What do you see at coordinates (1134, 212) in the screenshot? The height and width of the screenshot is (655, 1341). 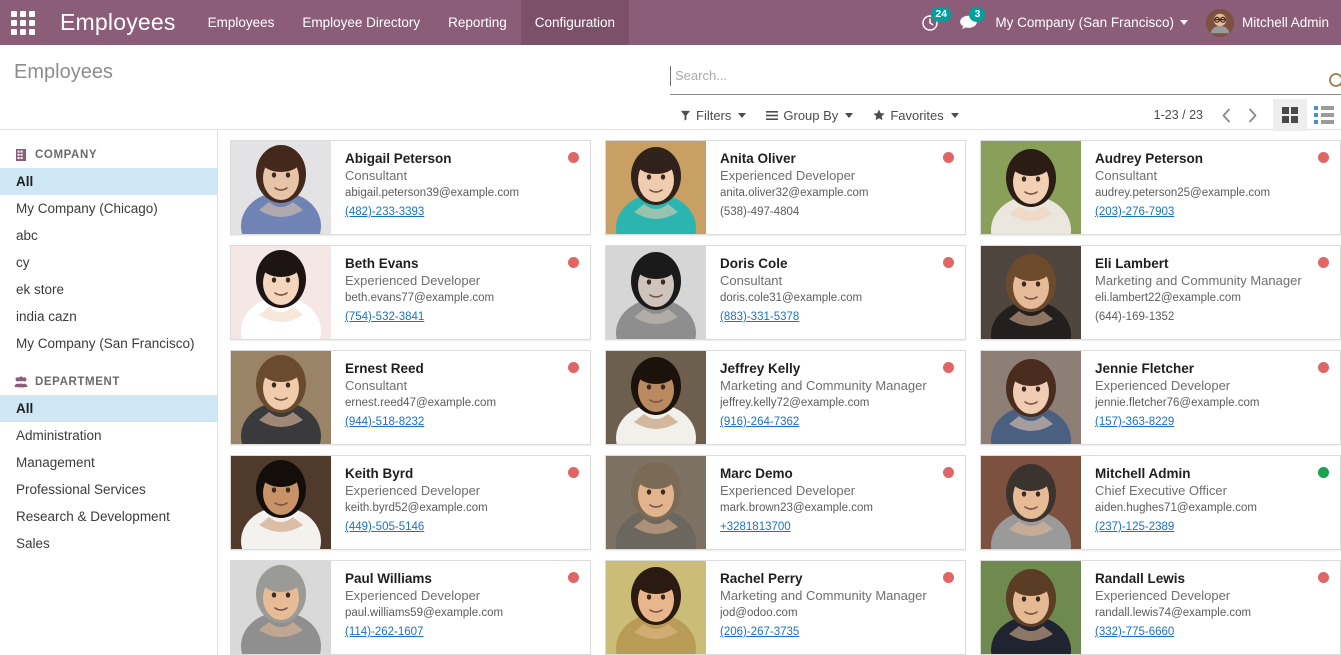 I see `employee-phone: (203)-276-7903` at bounding box center [1134, 212].